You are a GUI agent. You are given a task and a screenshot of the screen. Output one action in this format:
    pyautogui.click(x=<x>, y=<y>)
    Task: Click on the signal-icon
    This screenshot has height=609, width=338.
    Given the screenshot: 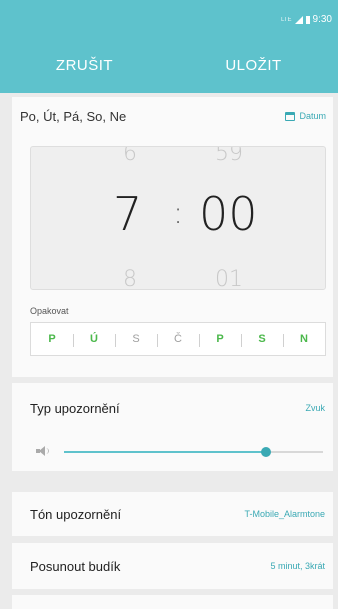 What is the action you would take?
    pyautogui.click(x=298, y=19)
    